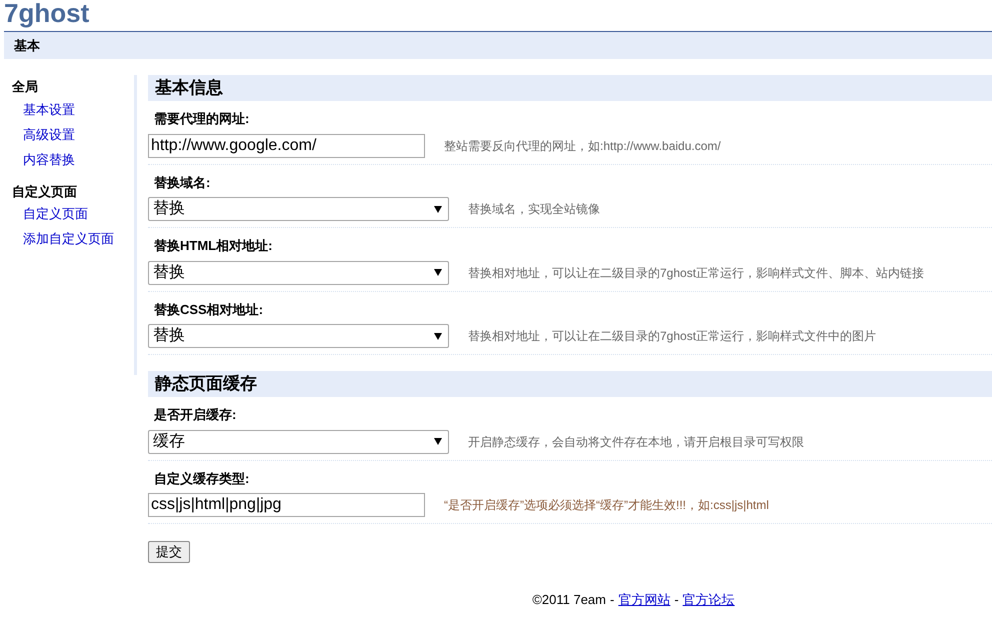  I want to click on sidebar-link: 高级设置, so click(73, 134).